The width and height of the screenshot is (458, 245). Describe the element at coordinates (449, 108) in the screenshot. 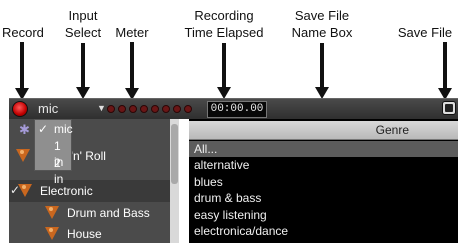

I see `floppy-disk-icon` at that location.